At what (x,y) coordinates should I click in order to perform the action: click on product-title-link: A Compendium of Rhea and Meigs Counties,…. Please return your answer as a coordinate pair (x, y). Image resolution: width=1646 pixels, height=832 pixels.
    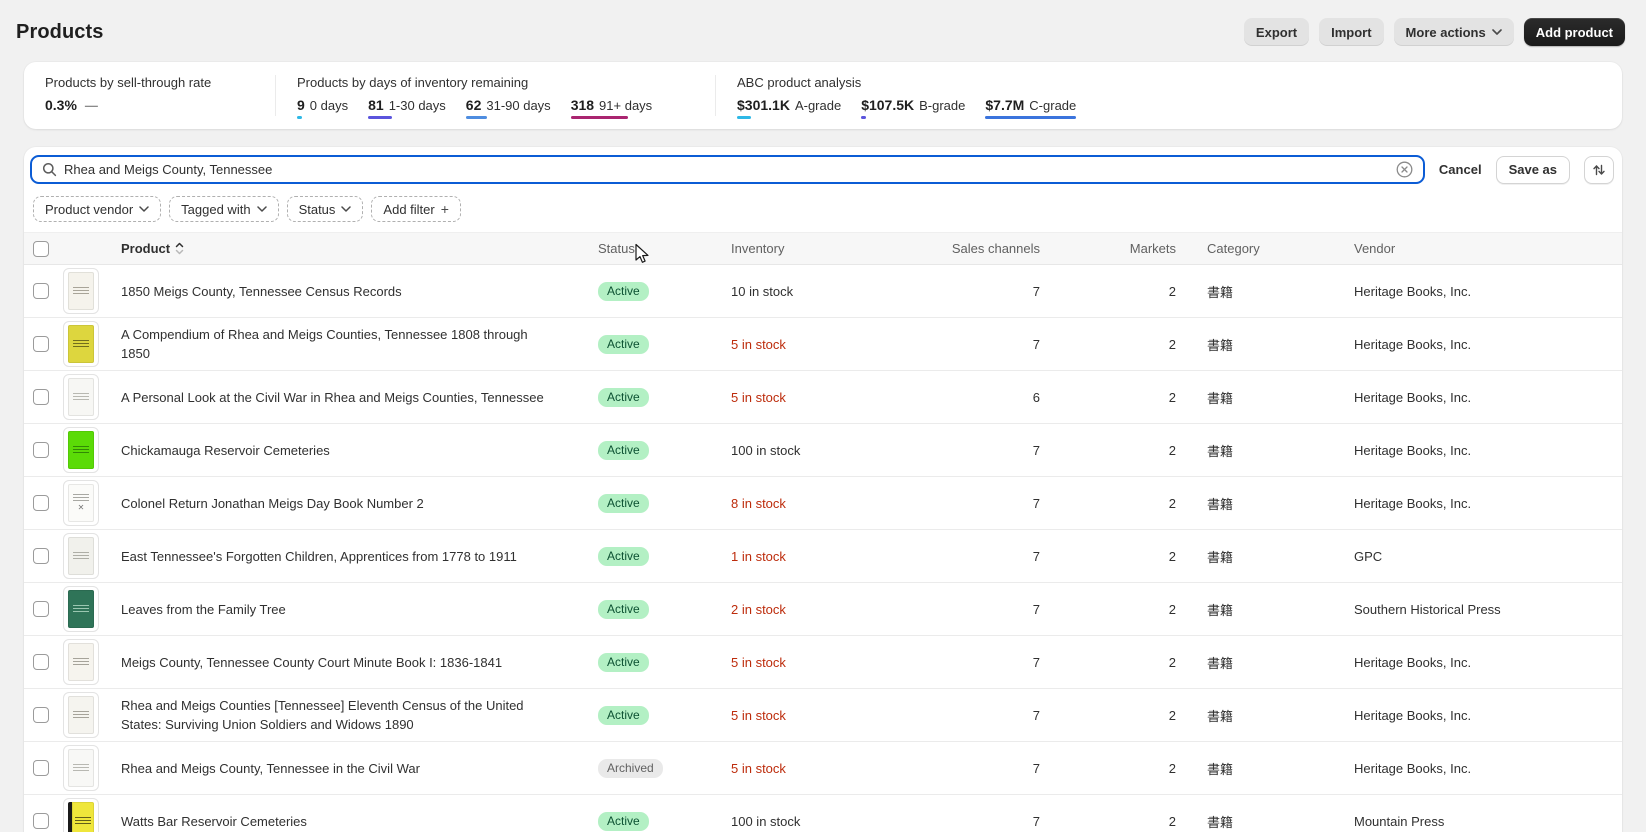
    Looking at the image, I should click on (359, 344).